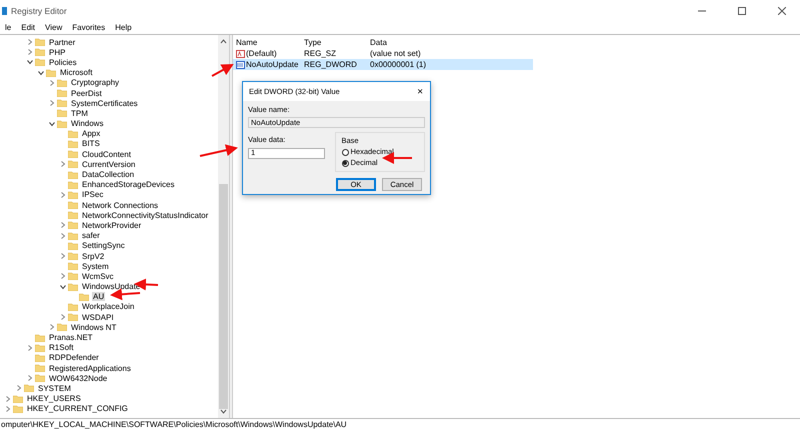 The width and height of the screenshot is (800, 431). Describe the element at coordinates (128, 185) in the screenshot. I see `tree-item: EnhancedStorageDevices` at that location.